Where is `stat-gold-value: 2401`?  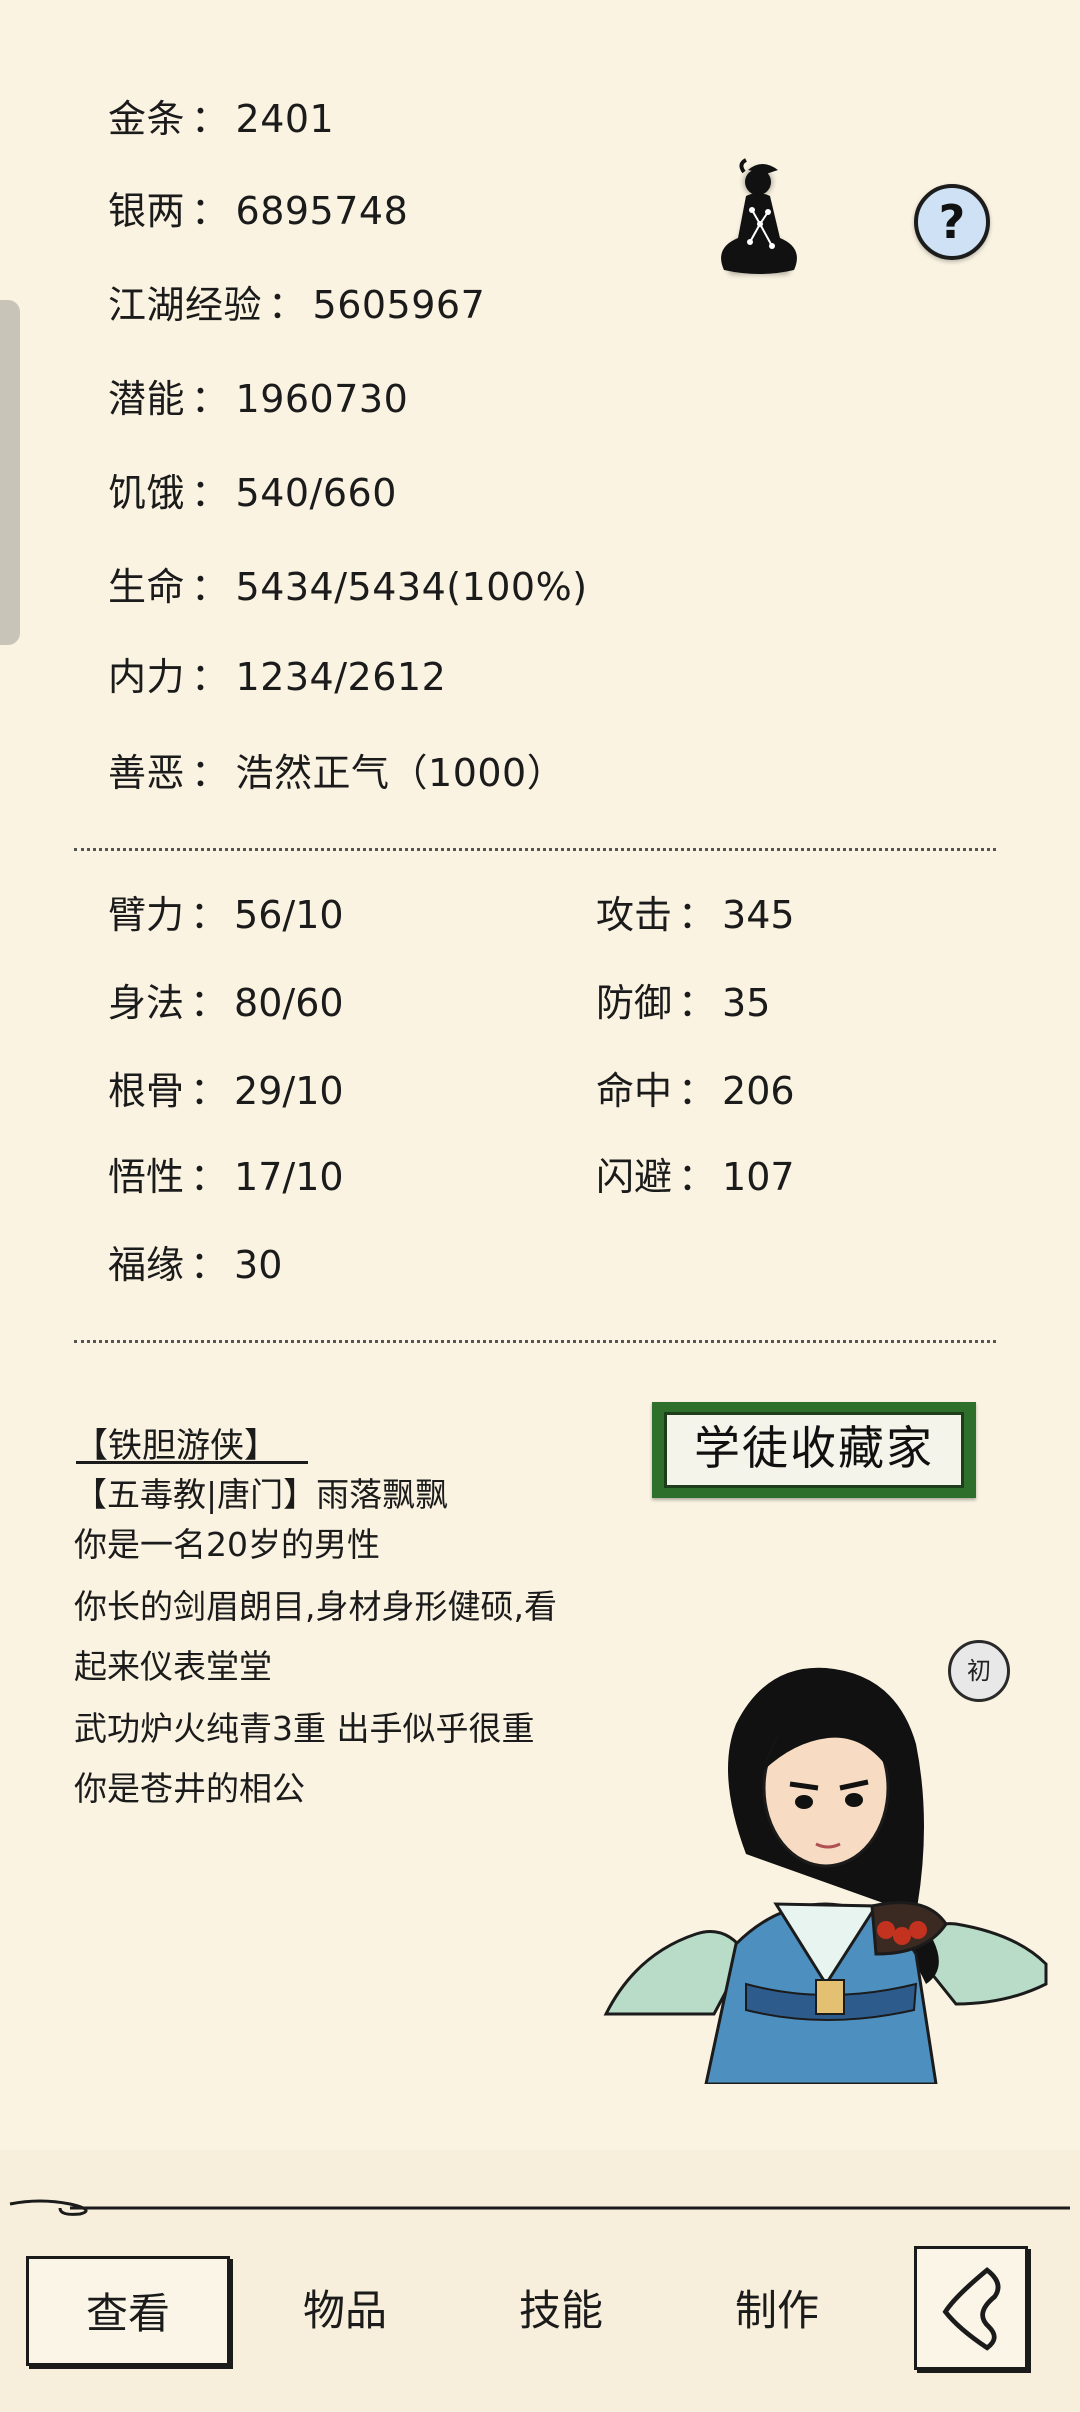
stat-gold-value: 2401 is located at coordinates (285, 119).